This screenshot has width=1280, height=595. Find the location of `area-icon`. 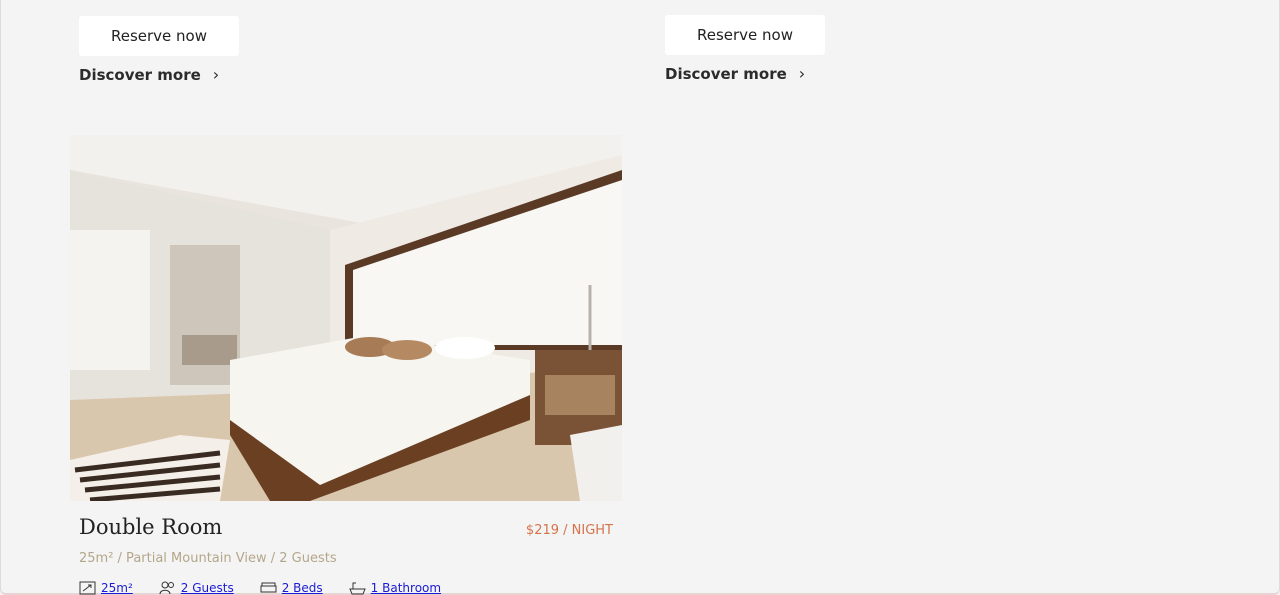

area-icon is located at coordinates (87, 588).